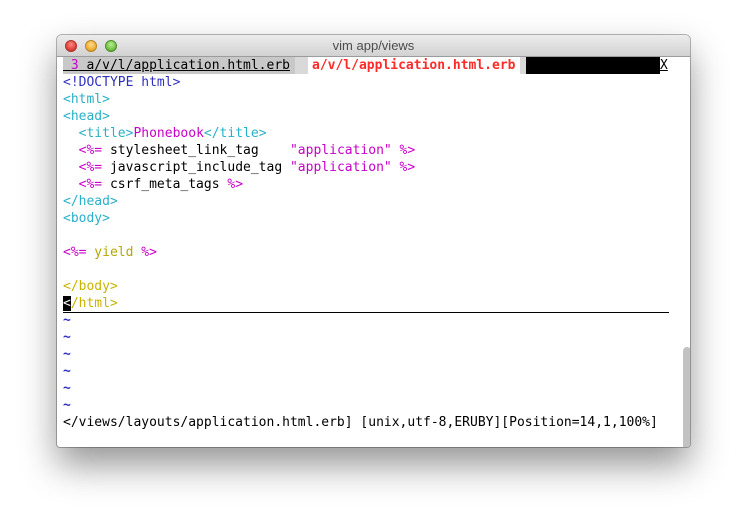 The height and width of the screenshot is (527, 747). What do you see at coordinates (196, 167) in the screenshot?
I see `ruby-code-token: javascript_include_tag` at bounding box center [196, 167].